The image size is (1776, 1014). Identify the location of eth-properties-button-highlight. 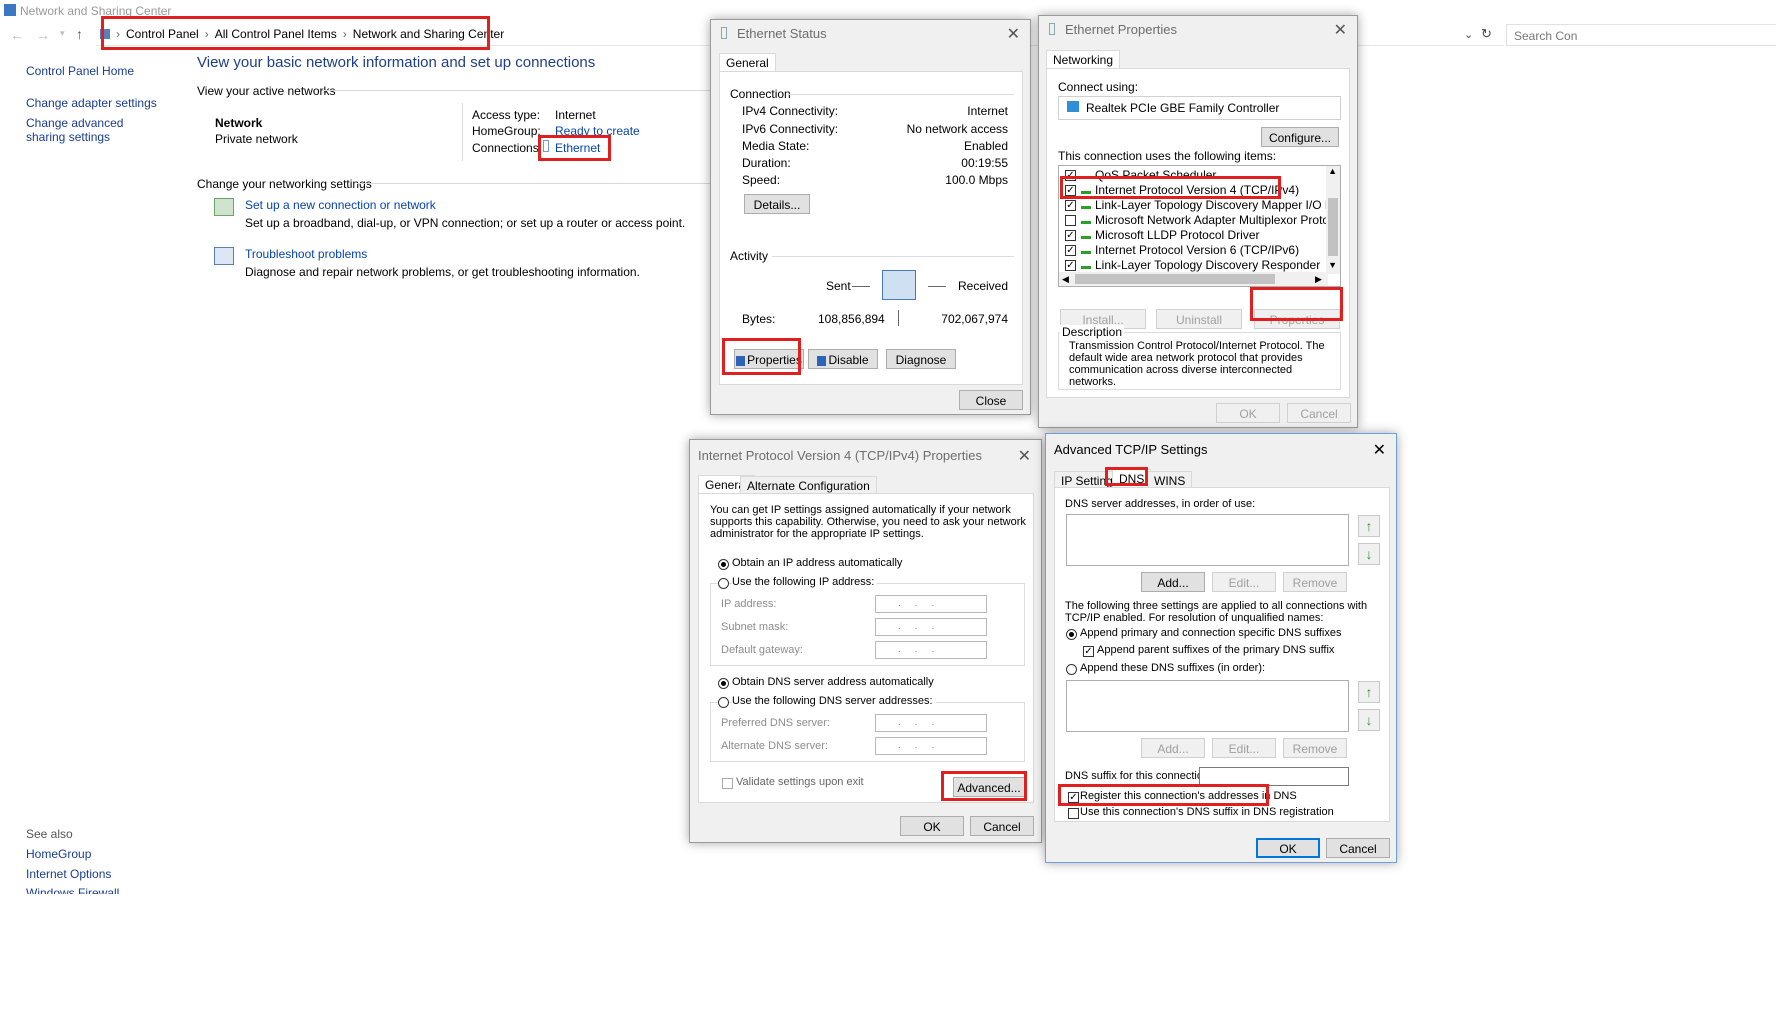
(1296, 304).